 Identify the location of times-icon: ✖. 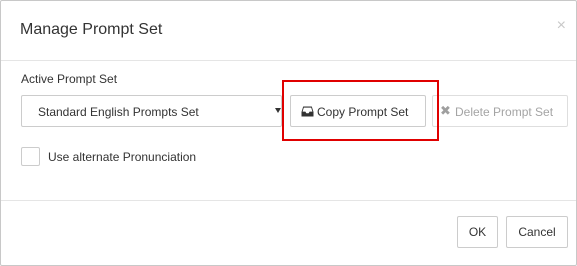
(445, 110).